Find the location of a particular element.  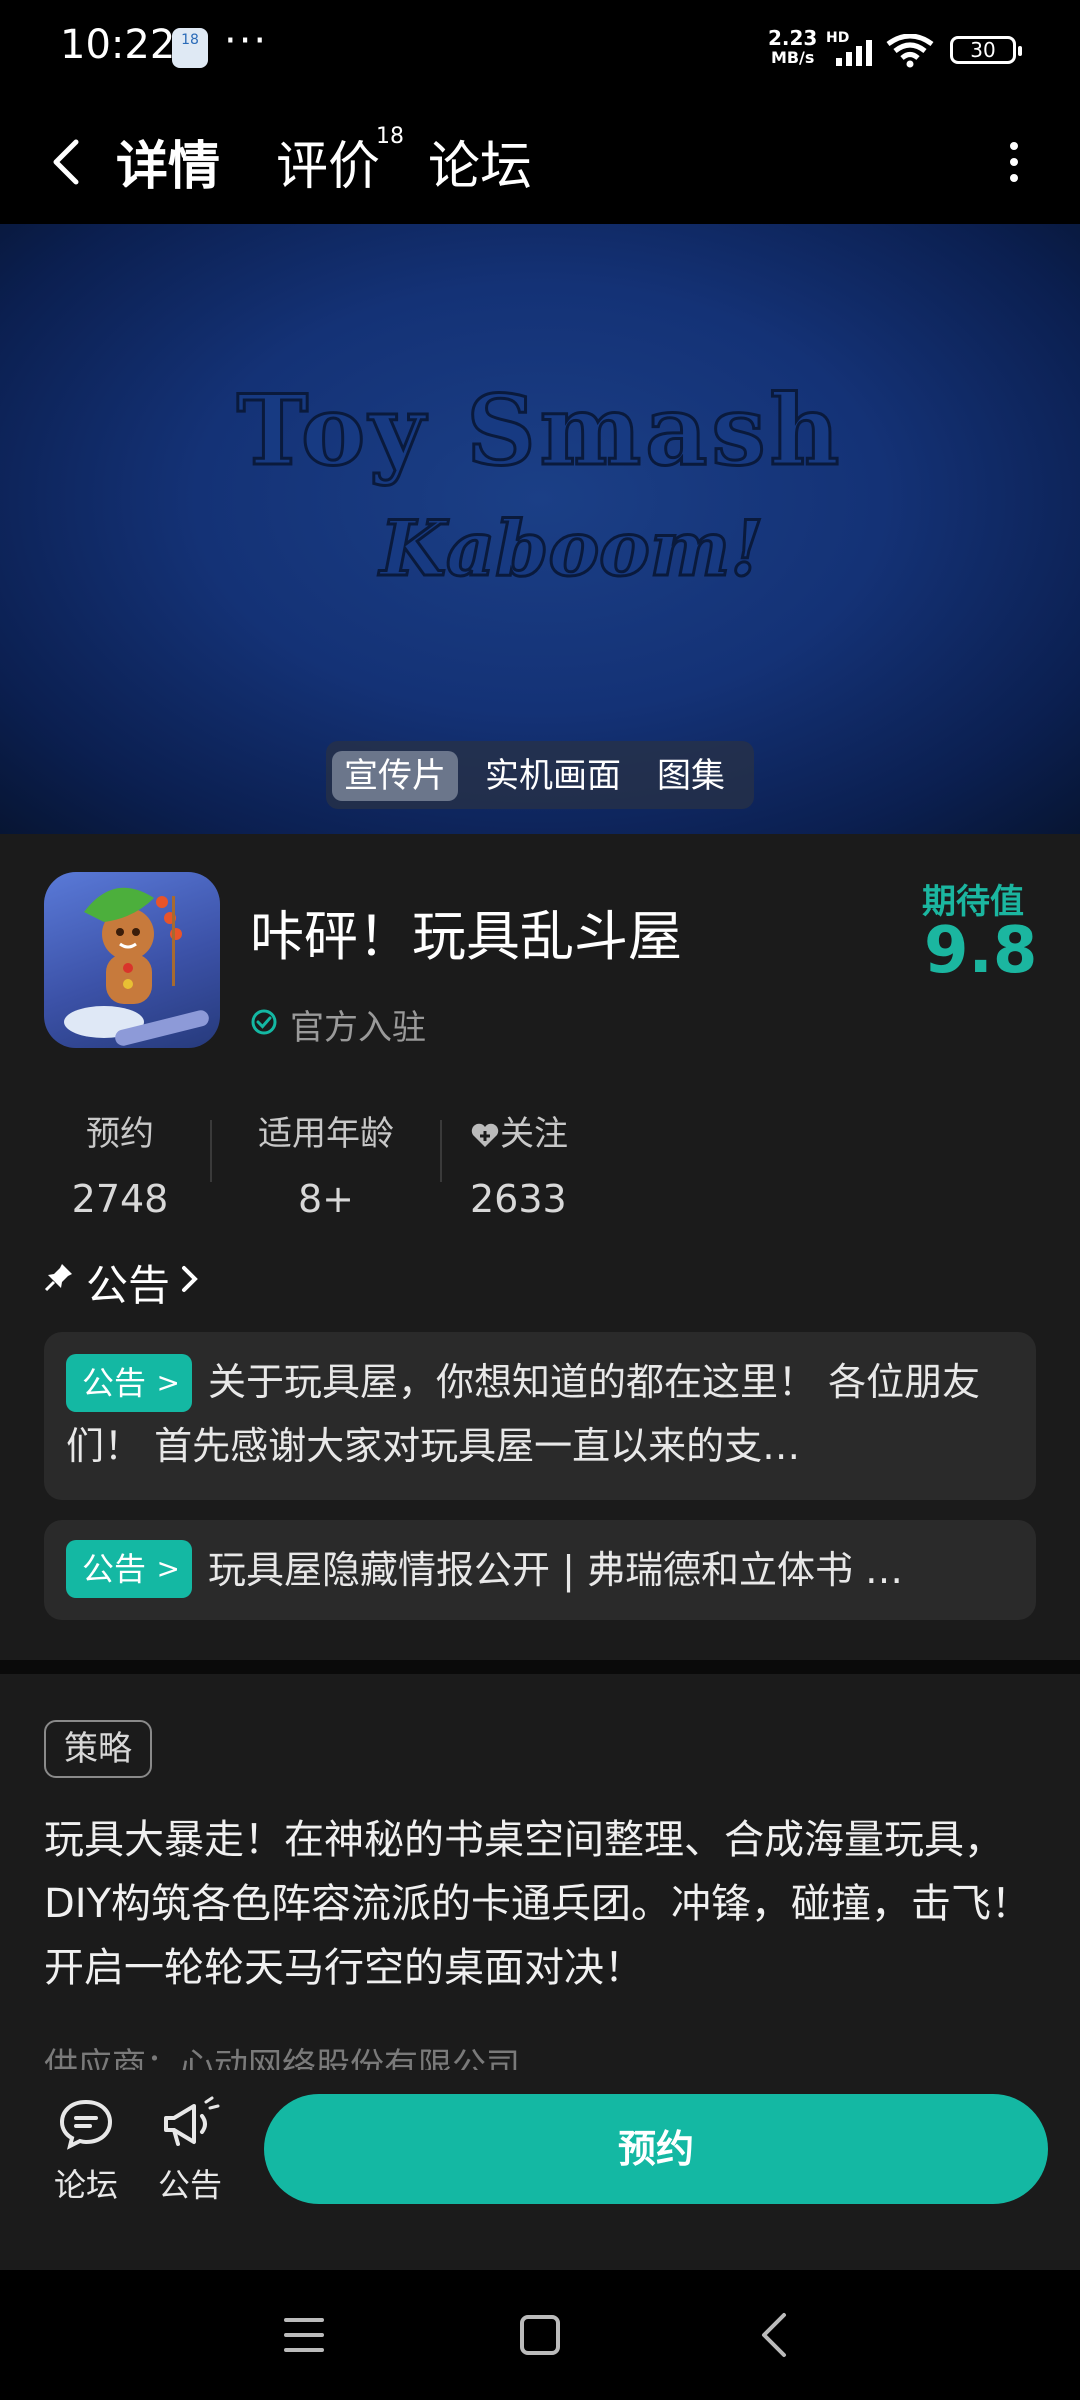

media-tab-gallery: 图集 is located at coordinates (691, 776).